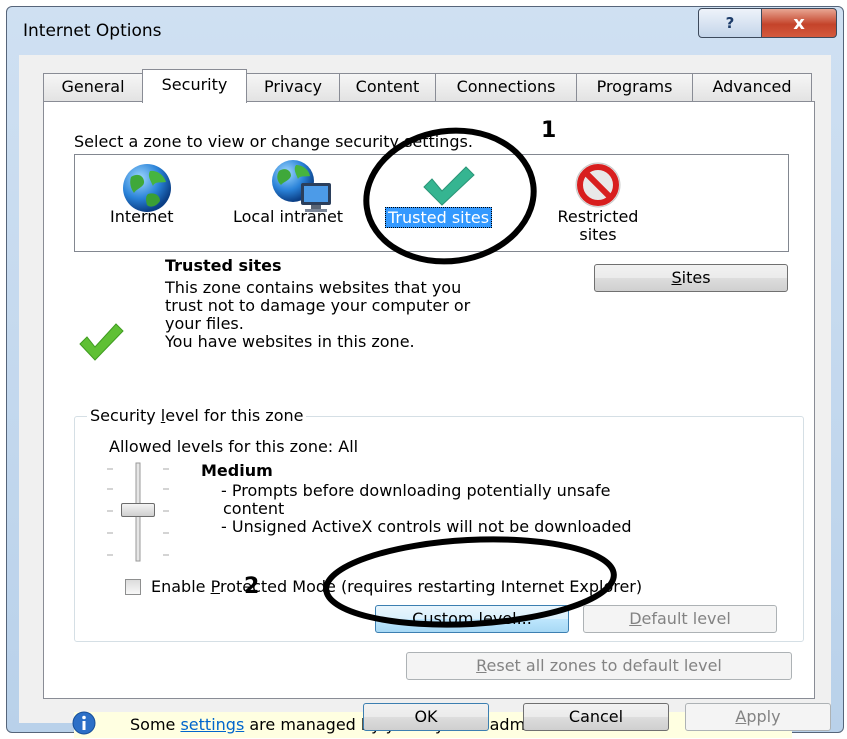 The height and width of the screenshot is (739, 847). I want to click on annotation-marker-2: 2, so click(252, 586).